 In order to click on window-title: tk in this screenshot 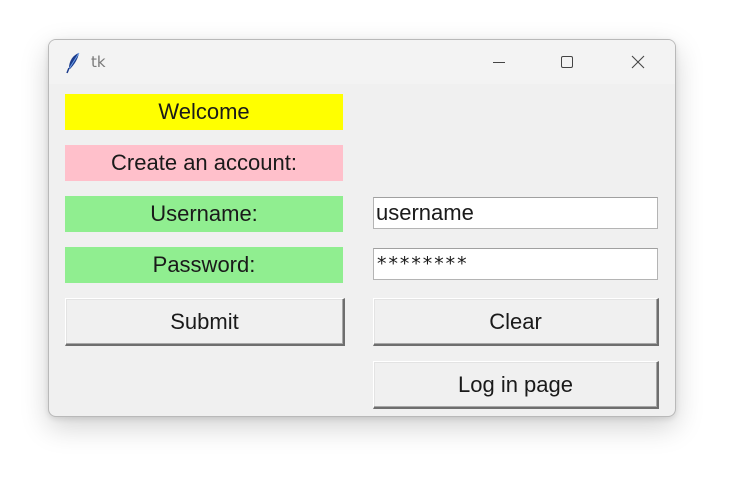, I will do `click(98, 62)`.